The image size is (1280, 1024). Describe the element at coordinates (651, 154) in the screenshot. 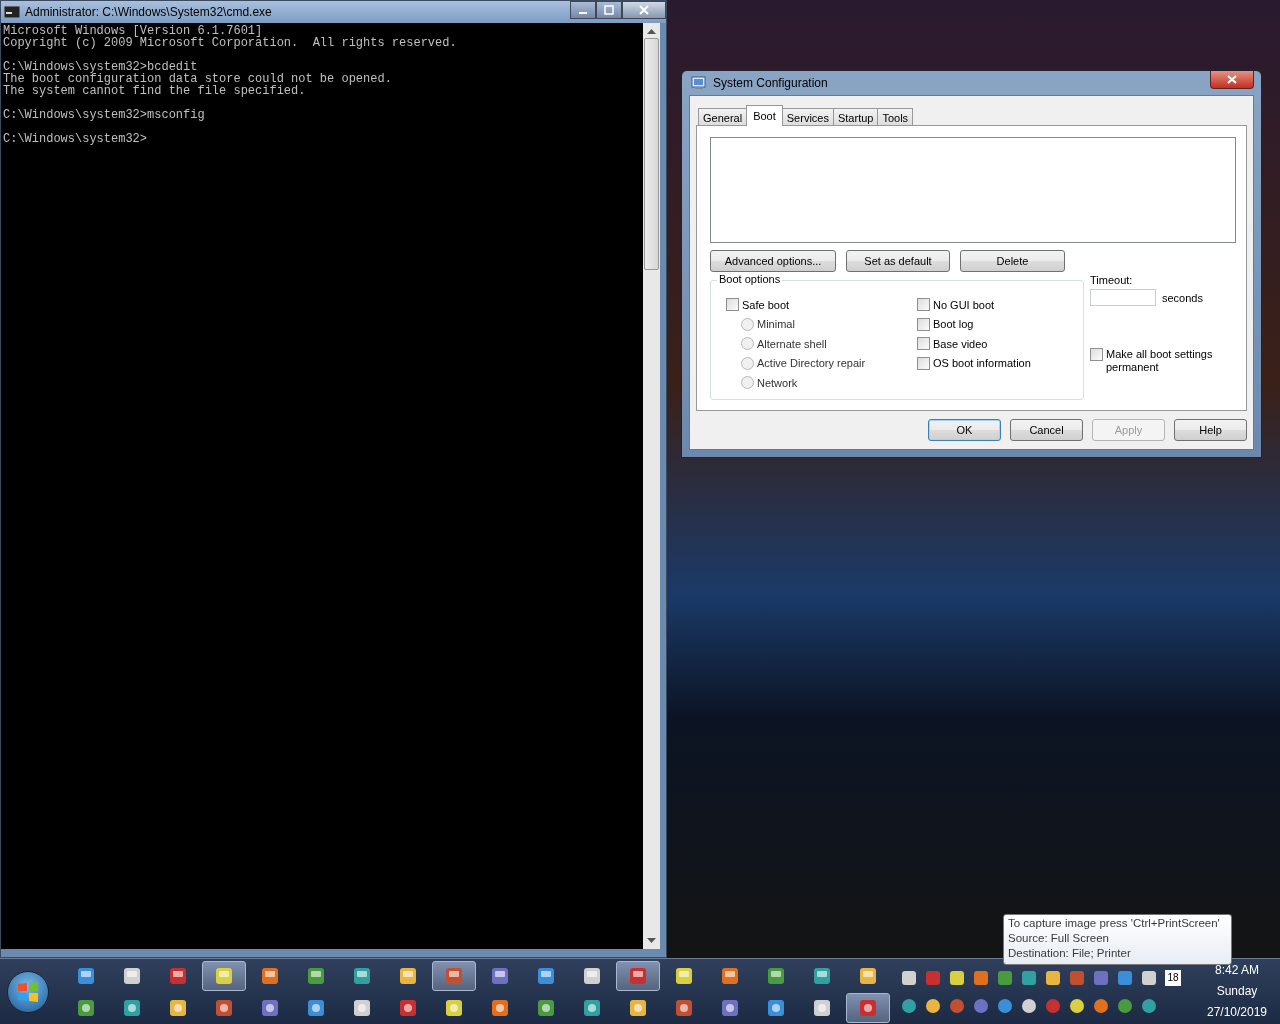

I see `scroll-thumb` at that location.